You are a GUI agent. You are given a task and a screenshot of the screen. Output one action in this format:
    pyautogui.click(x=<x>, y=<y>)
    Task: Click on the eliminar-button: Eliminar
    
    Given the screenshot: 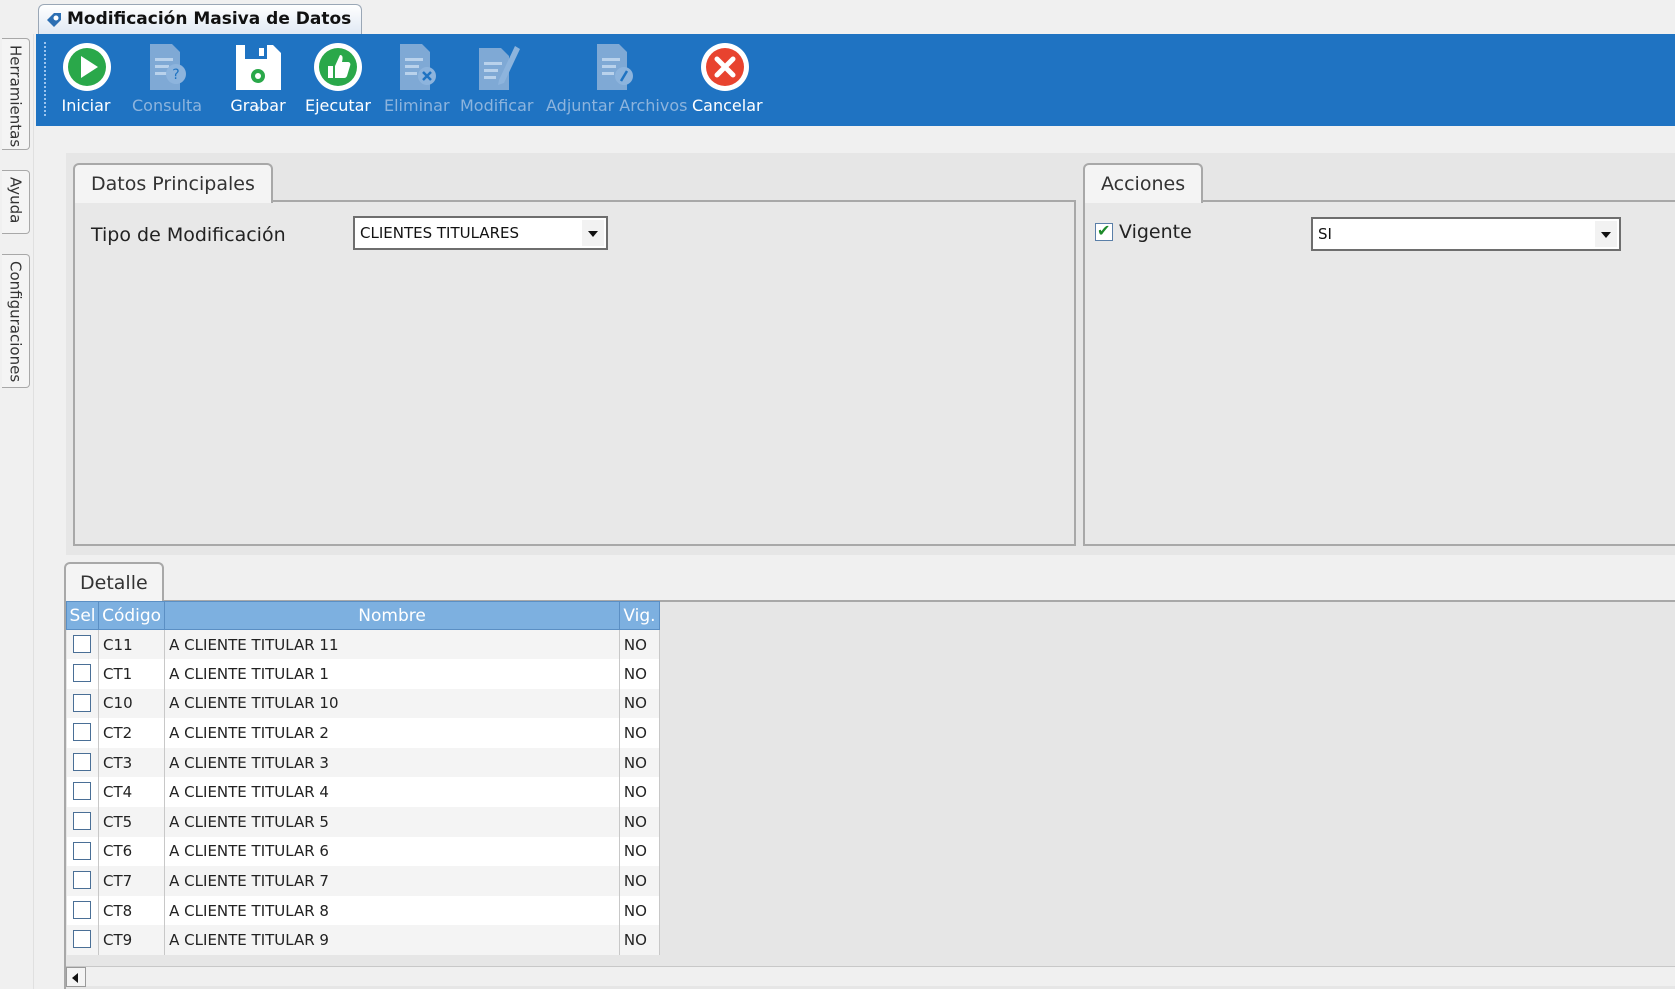 What is the action you would take?
    pyautogui.click(x=417, y=77)
    